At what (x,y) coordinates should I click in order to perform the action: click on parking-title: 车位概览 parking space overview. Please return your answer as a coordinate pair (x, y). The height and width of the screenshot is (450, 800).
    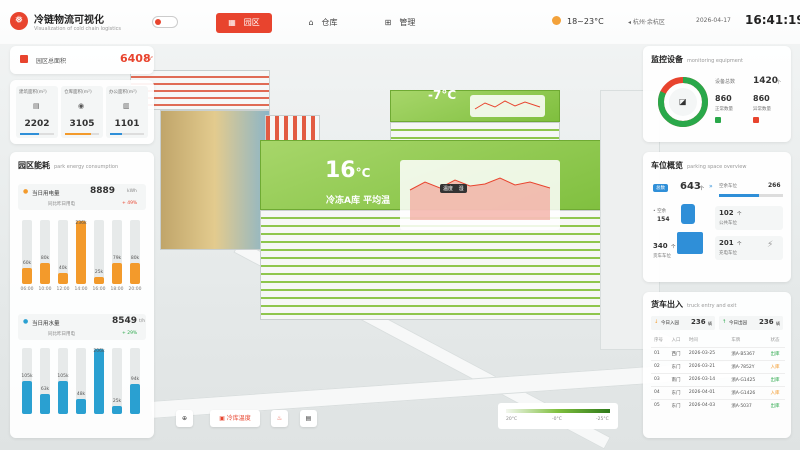
    Looking at the image, I should click on (698, 165).